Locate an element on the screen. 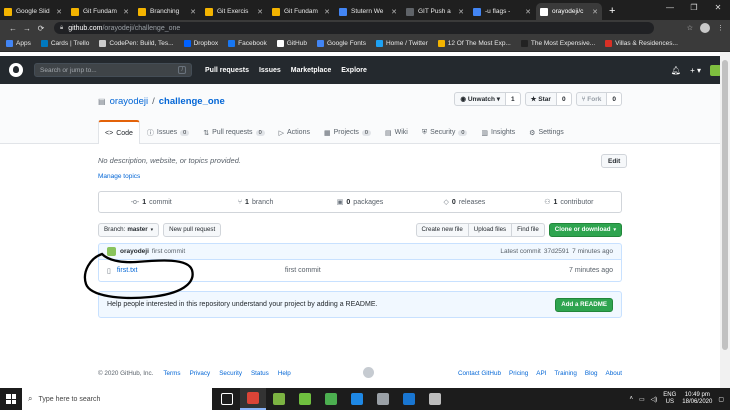 The width and height of the screenshot is (730, 410). page-scrollbar is located at coordinates (725, 220).